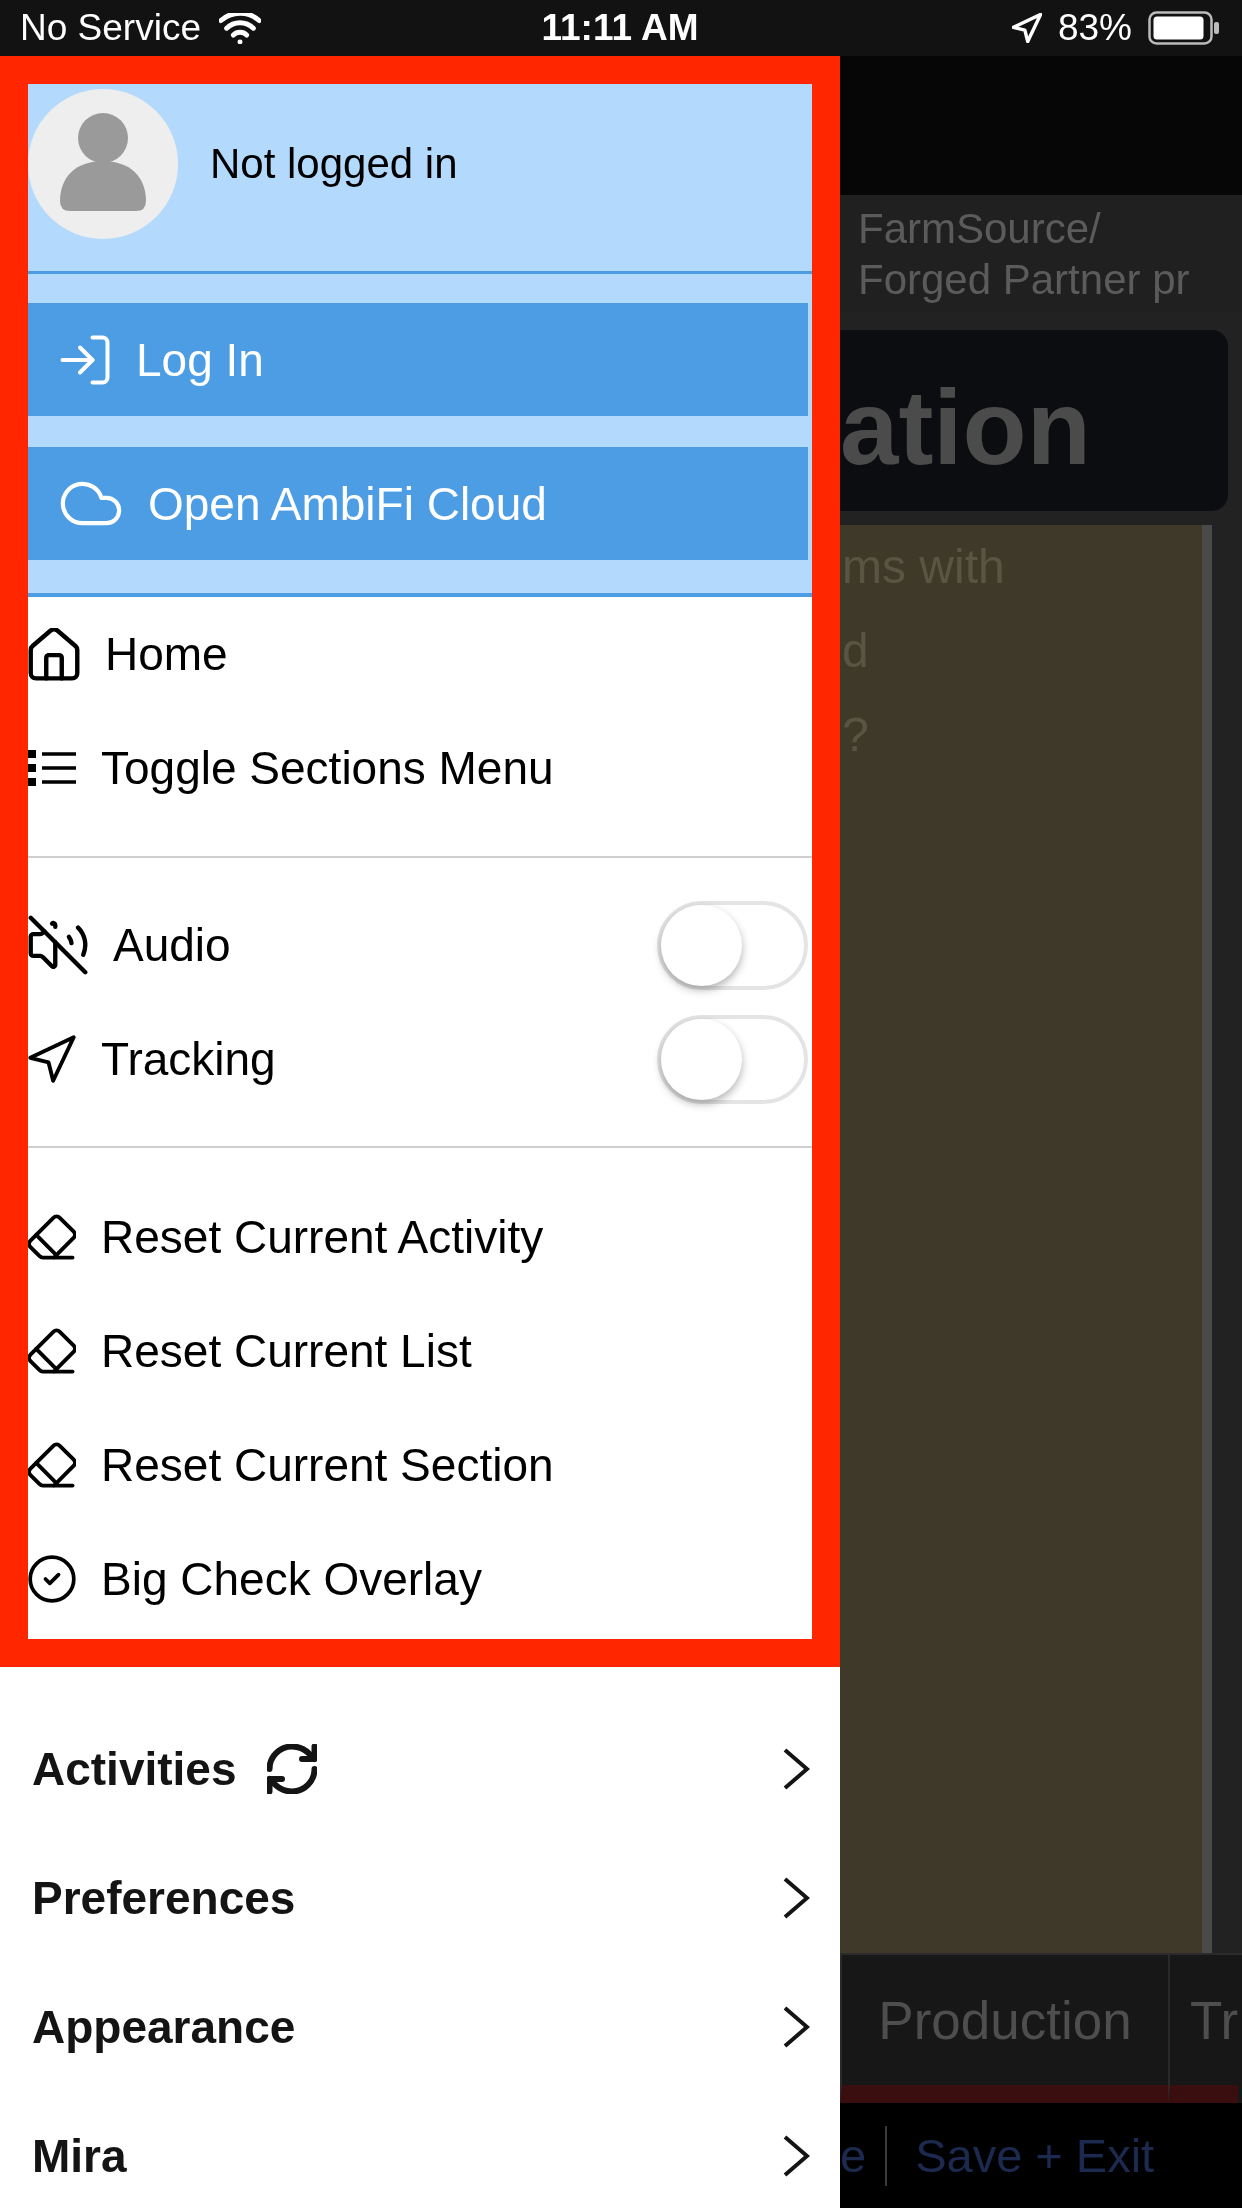  What do you see at coordinates (421, 1769) in the screenshot?
I see `section-item: Activities` at bounding box center [421, 1769].